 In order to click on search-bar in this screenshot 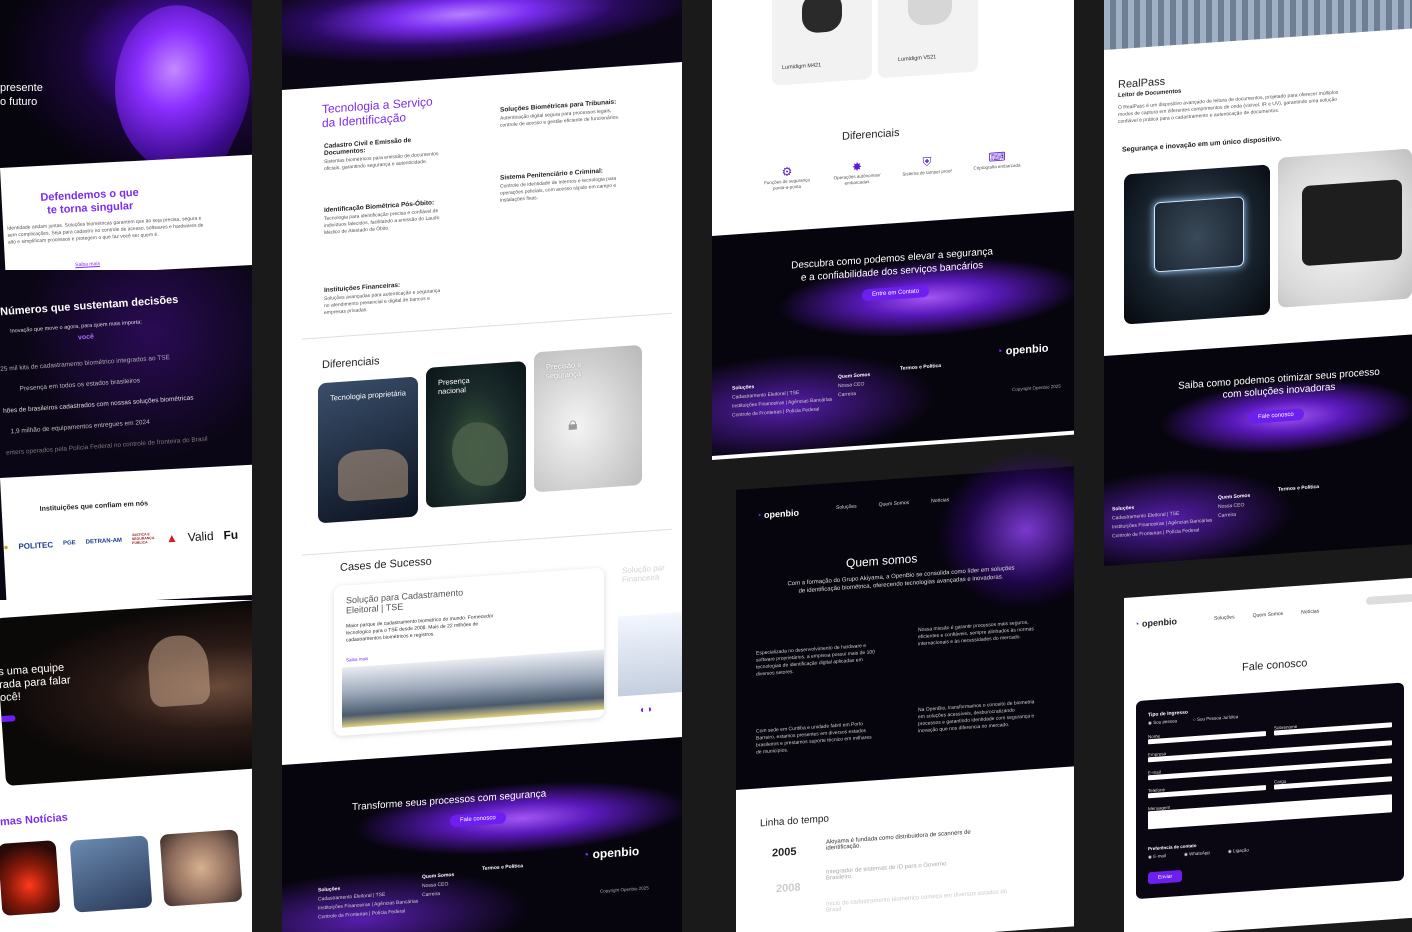, I will do `click(1389, 599)`.